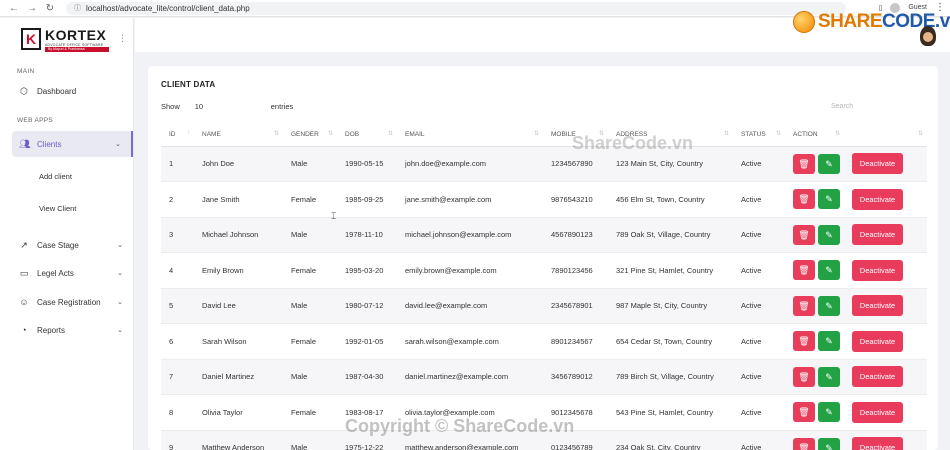  I want to click on sidebar-subitem-add-client: Add client, so click(55, 176).